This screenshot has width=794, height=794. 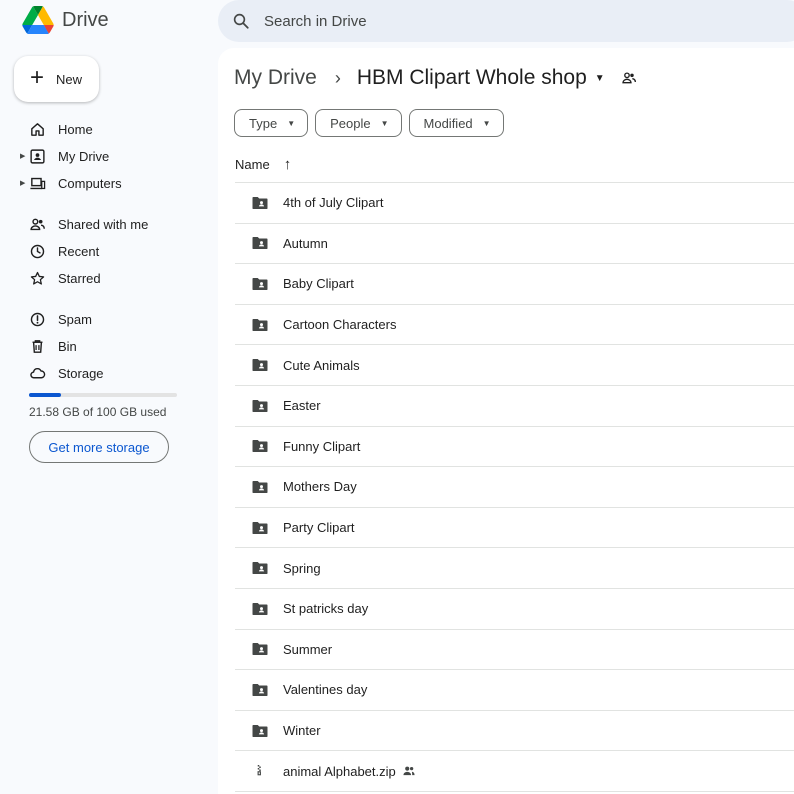 What do you see at coordinates (319, 528) in the screenshot?
I see `file-name: Party Clipart` at bounding box center [319, 528].